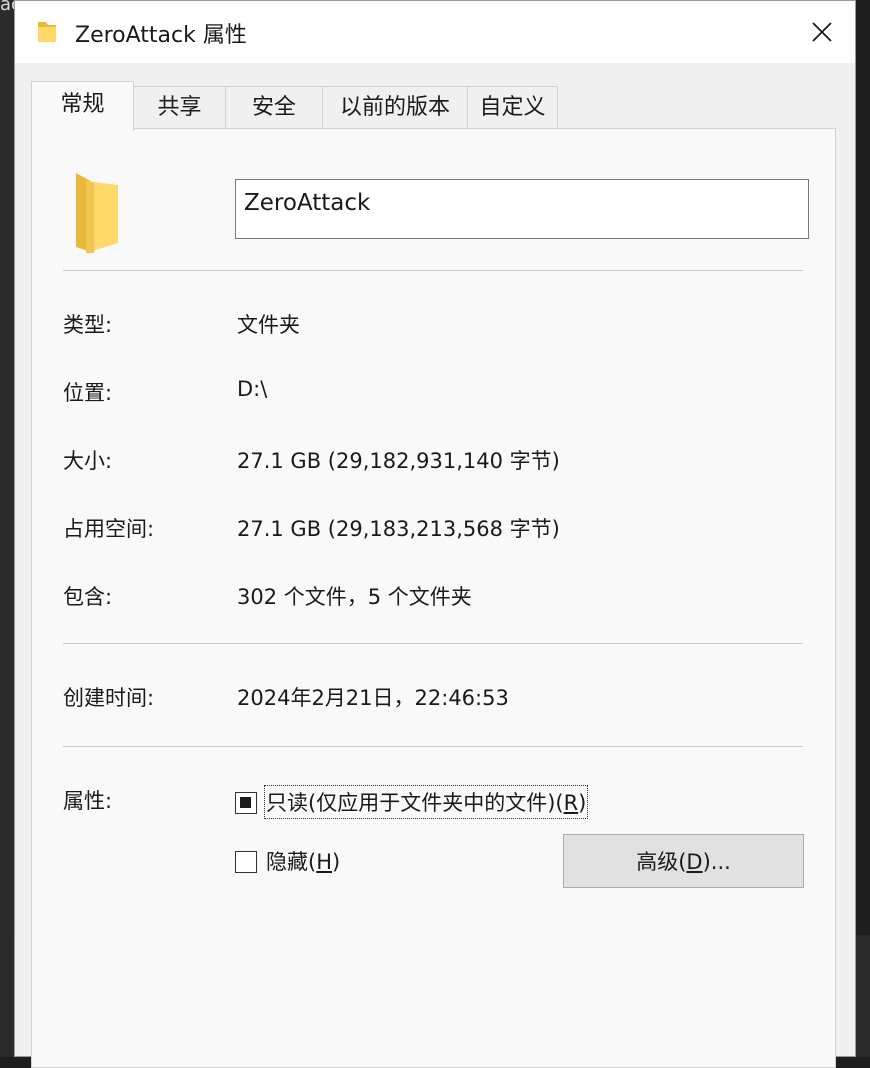  Describe the element at coordinates (246, 803) in the screenshot. I see `readonly-checkbox` at that location.